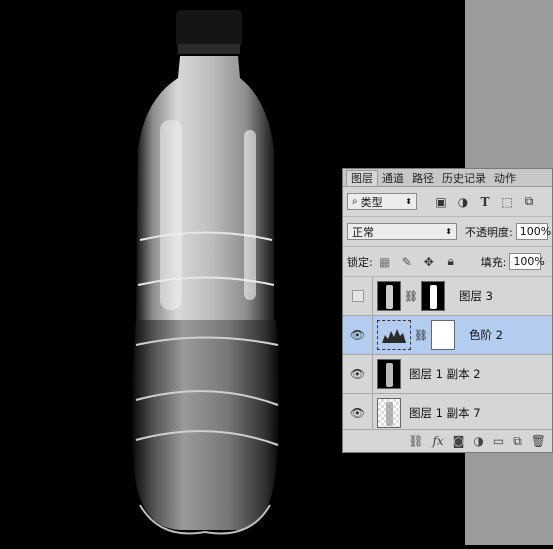 The image size is (553, 549). I want to click on layer-name: 图层 1 副本 7, so click(445, 413).